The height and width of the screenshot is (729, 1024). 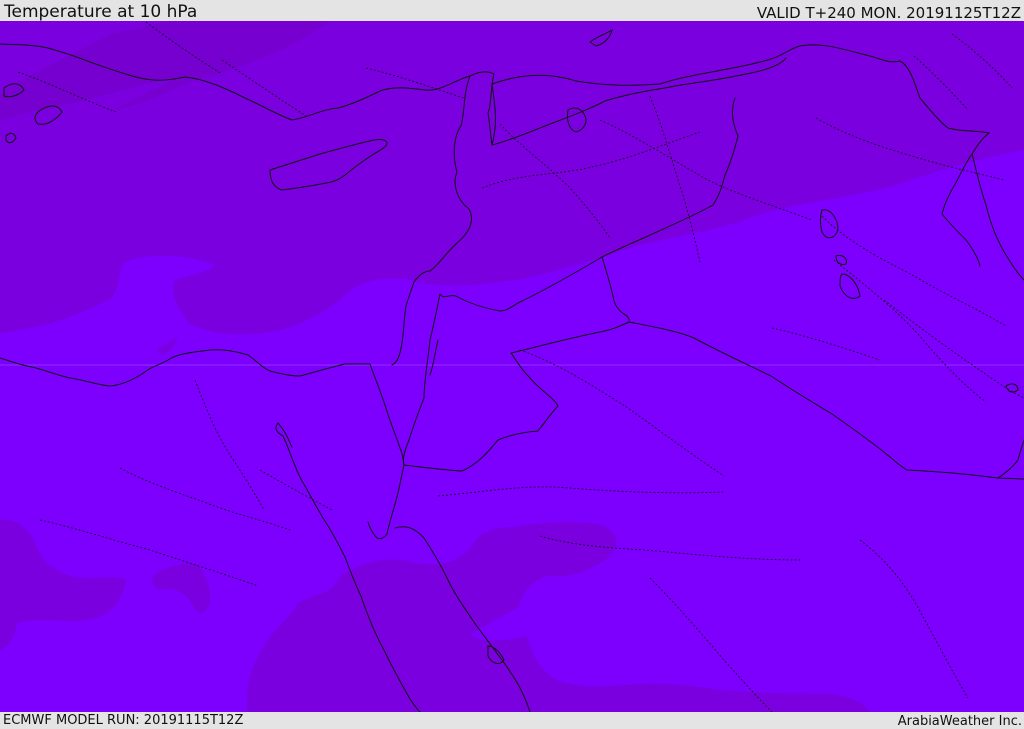 What do you see at coordinates (101, 12) in the screenshot?
I see `map-title: Temperature at 10 hPa` at bounding box center [101, 12].